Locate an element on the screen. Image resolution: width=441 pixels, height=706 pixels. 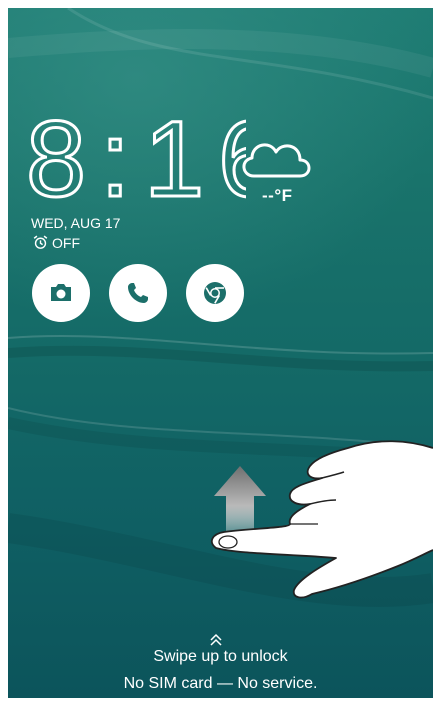
clock-time: 8:16 is located at coordinates (136, 158).